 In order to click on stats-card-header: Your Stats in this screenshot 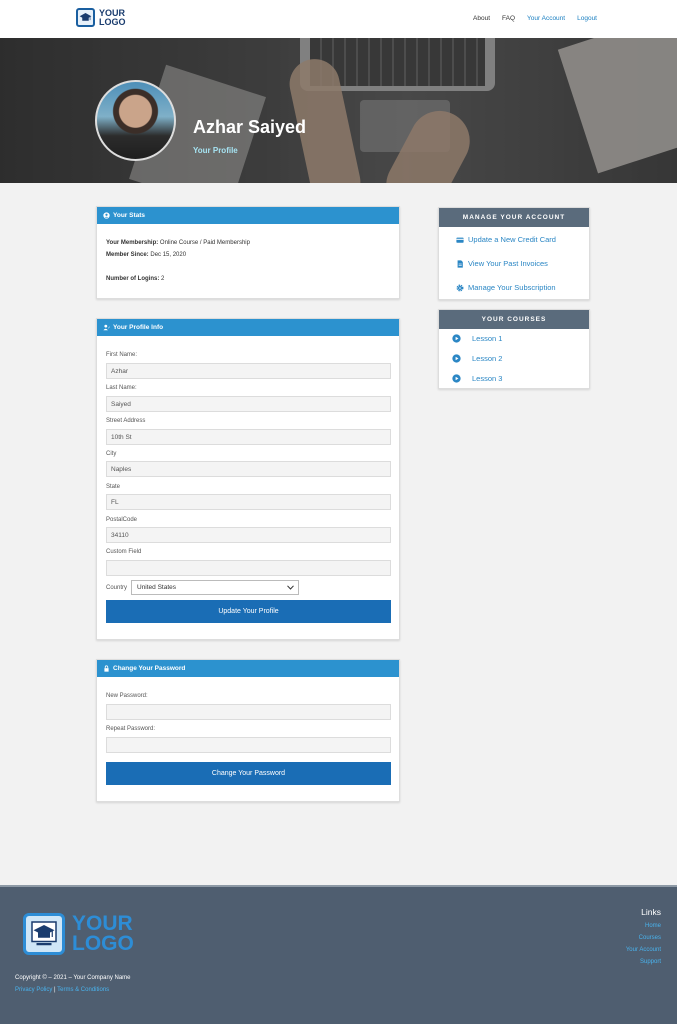, I will do `click(248, 215)`.